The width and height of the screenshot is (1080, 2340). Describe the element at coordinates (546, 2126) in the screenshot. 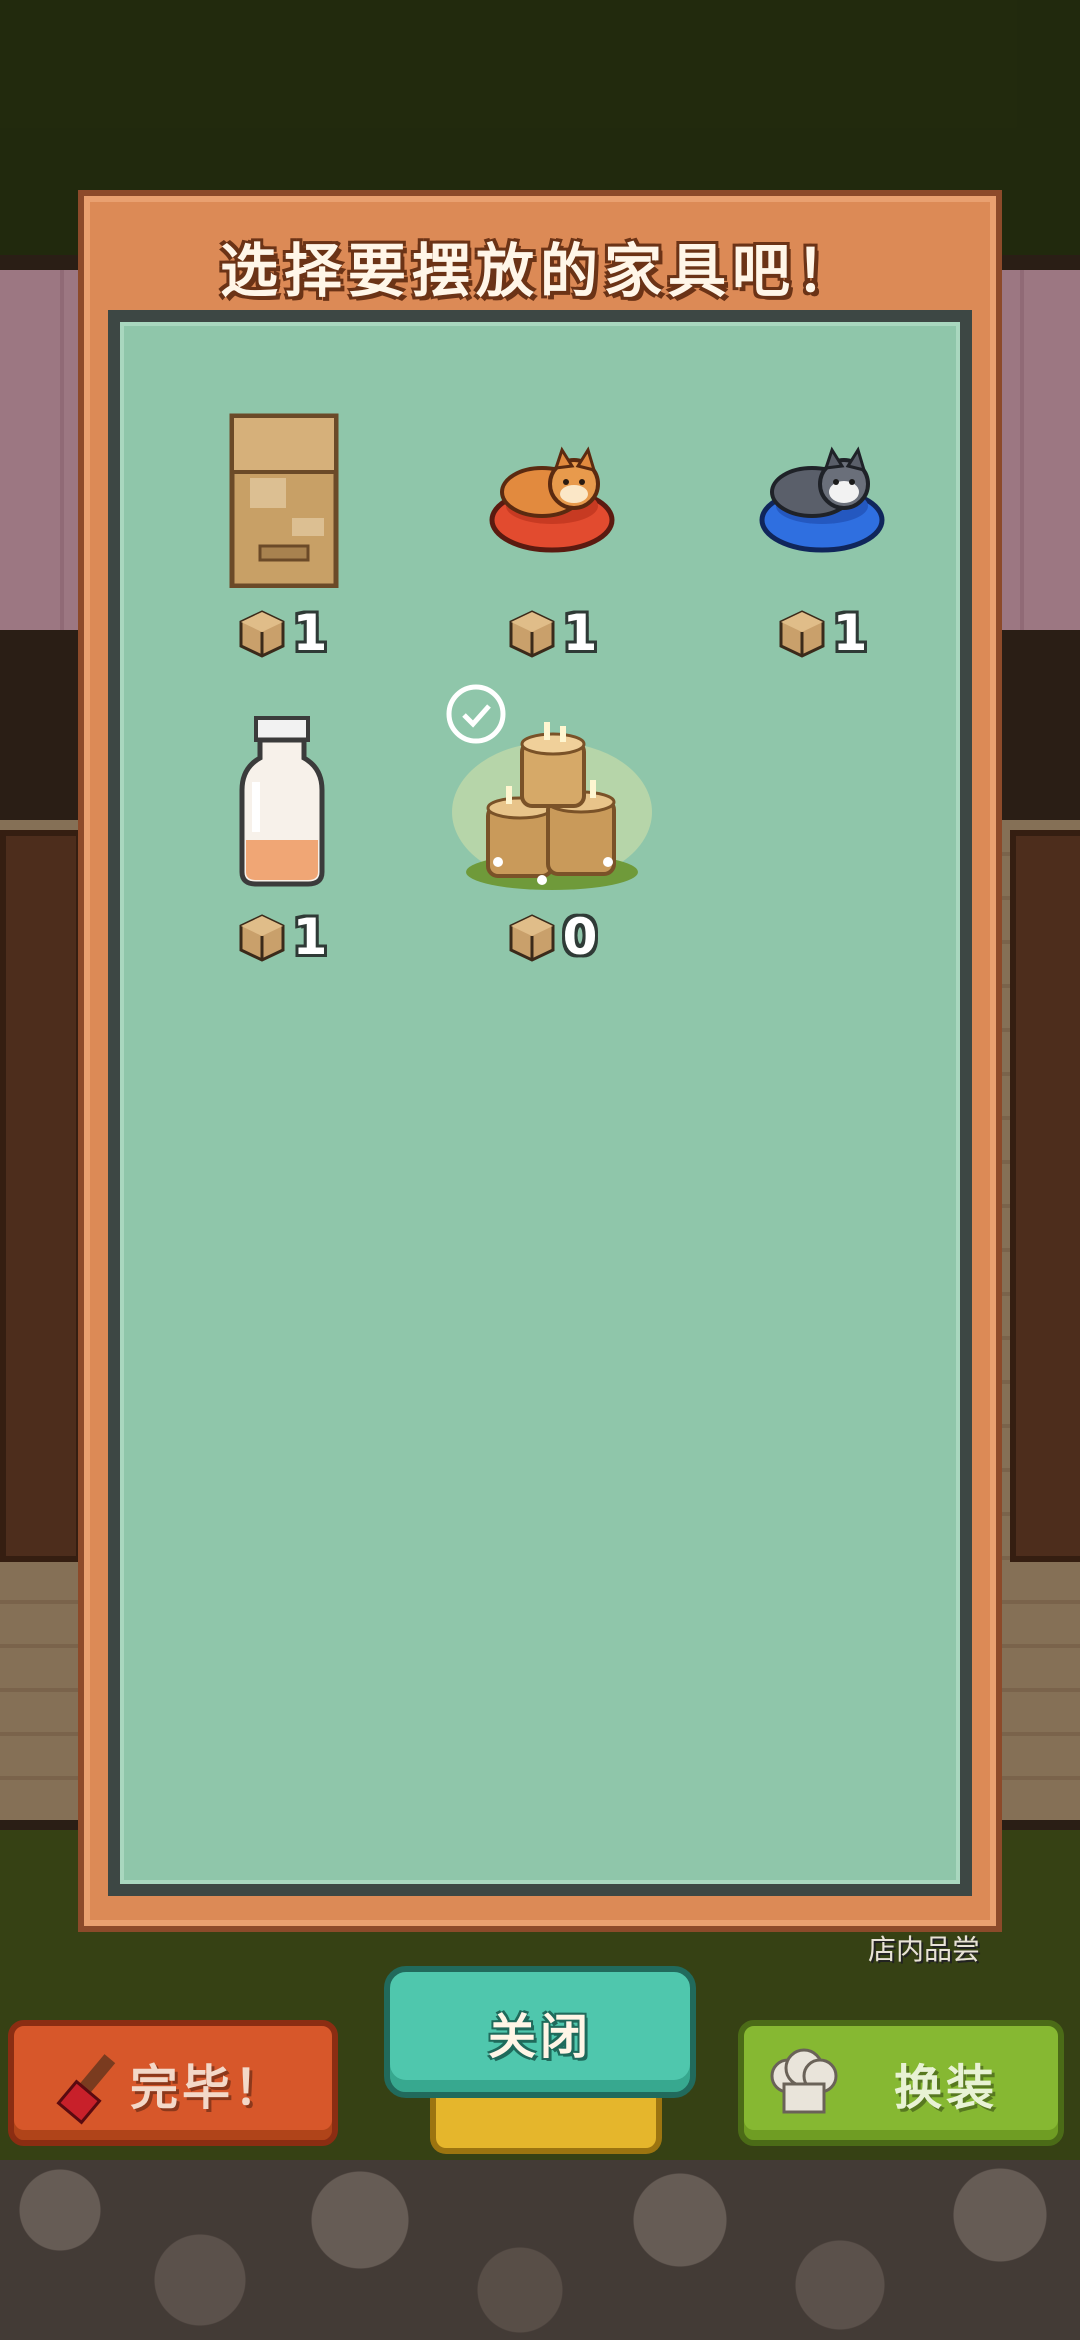

I see `center-tab-background` at that location.